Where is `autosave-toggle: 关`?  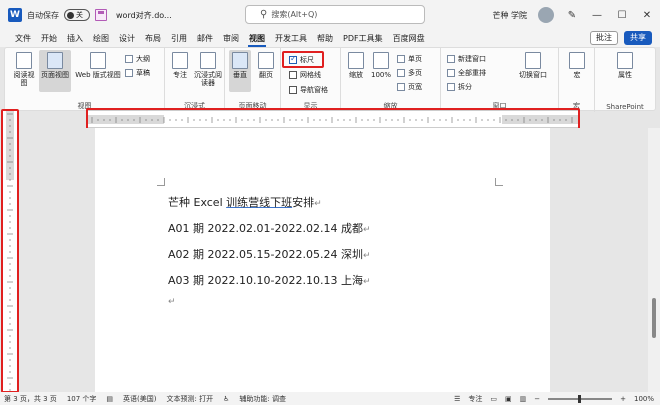
autosave-toggle: 关 is located at coordinates (77, 15).